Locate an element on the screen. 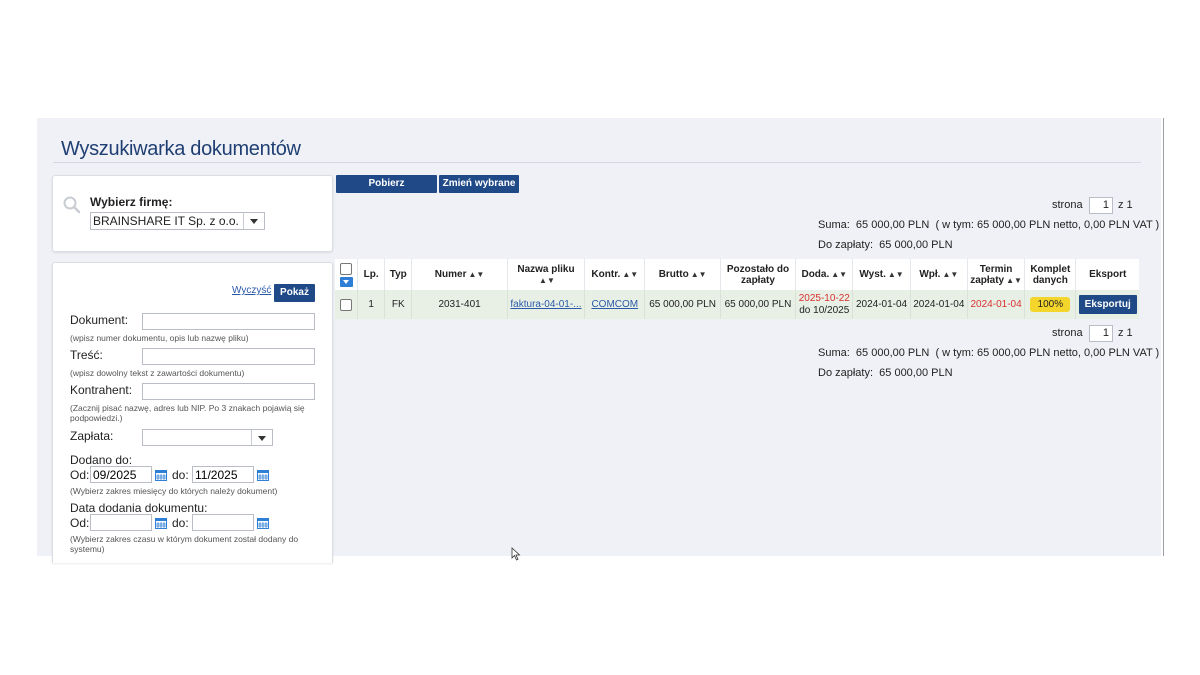 This screenshot has height=675, width=1200. contractor-input is located at coordinates (228, 391).